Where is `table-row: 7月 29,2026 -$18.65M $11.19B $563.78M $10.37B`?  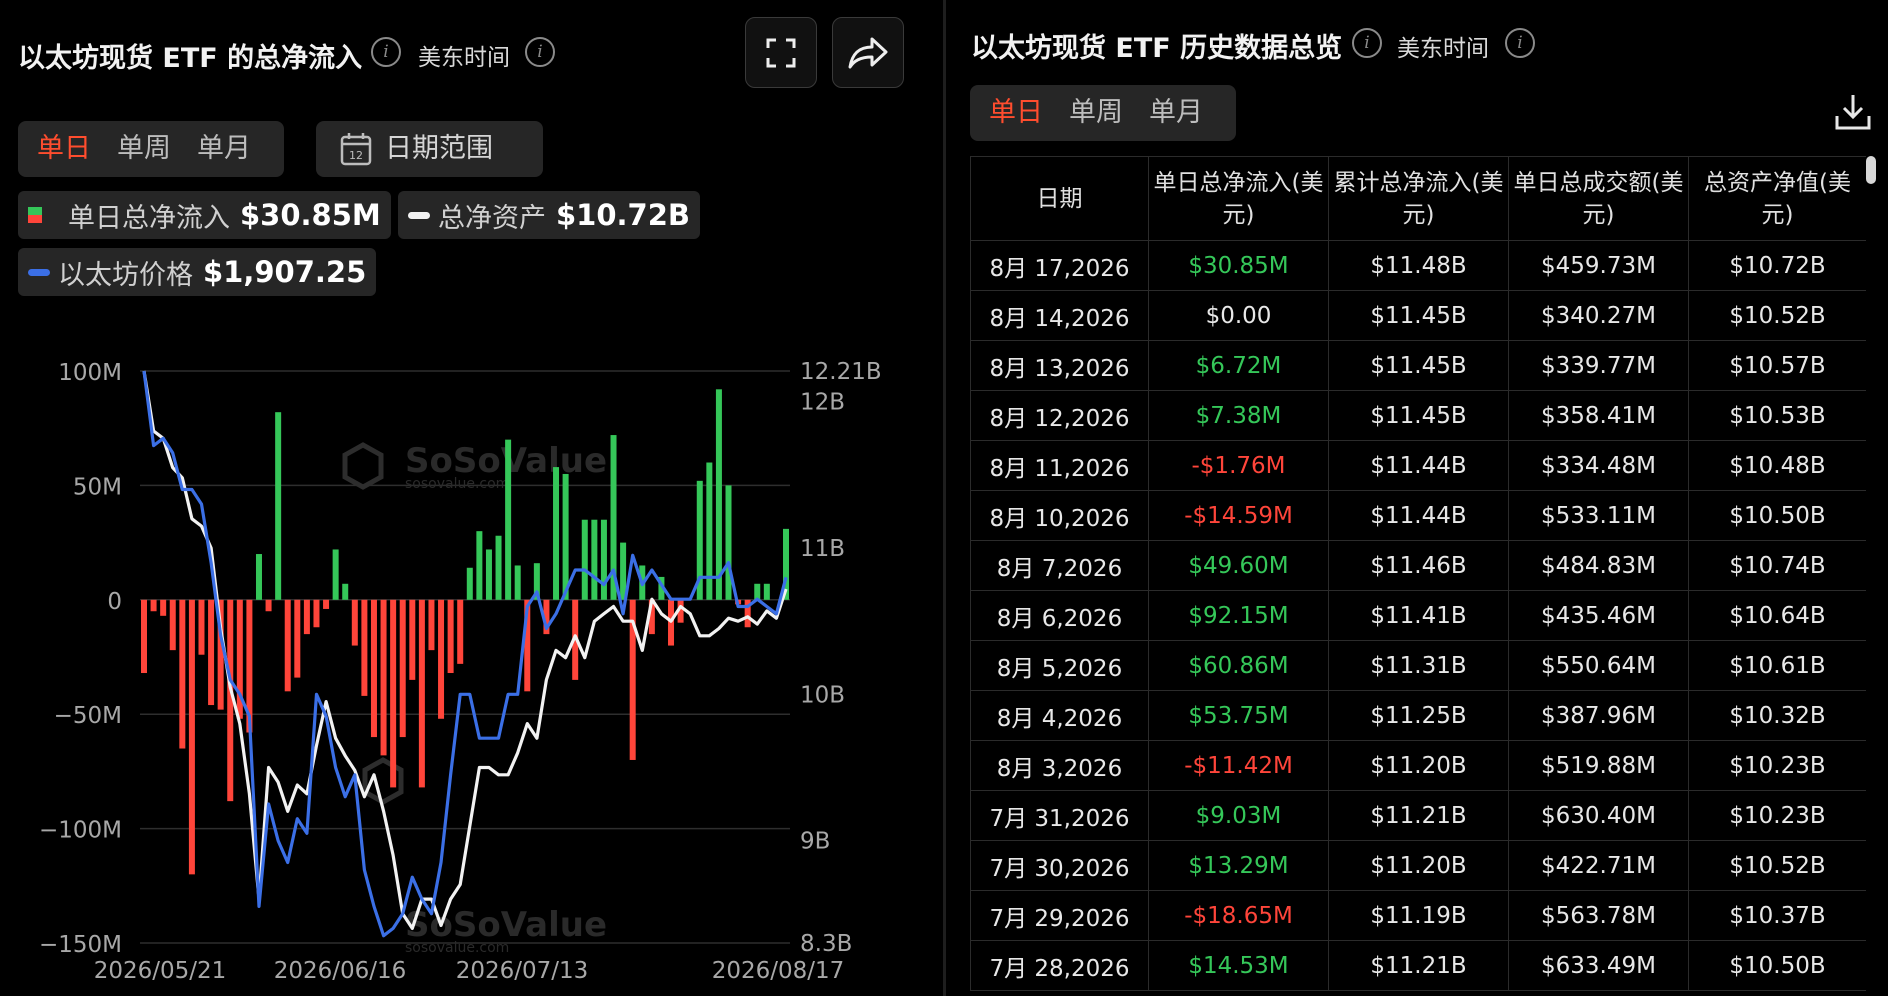 table-row: 7月 29,2026 -$18.65M $11.19B $563.78M $10.37B is located at coordinates (1418, 915).